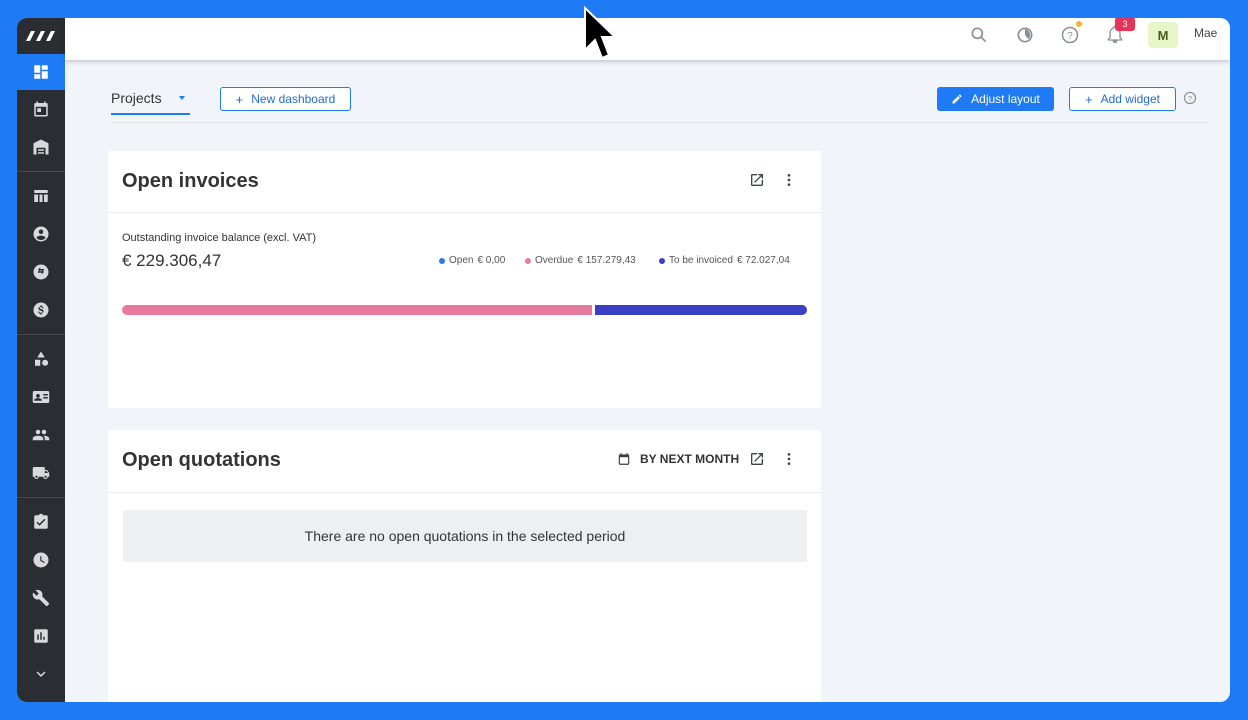  I want to click on chevron-down-icon, so click(41, 674).